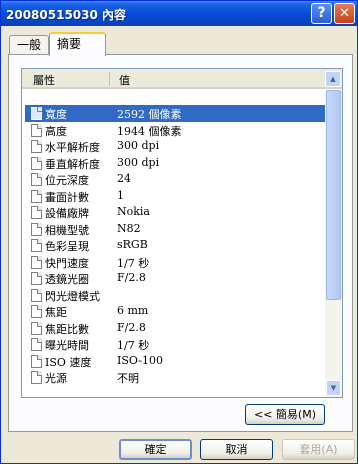 Image resolution: width=358 pixels, height=464 pixels. I want to click on list-item: 垂直解析度 300 dpi, so click(175, 163).